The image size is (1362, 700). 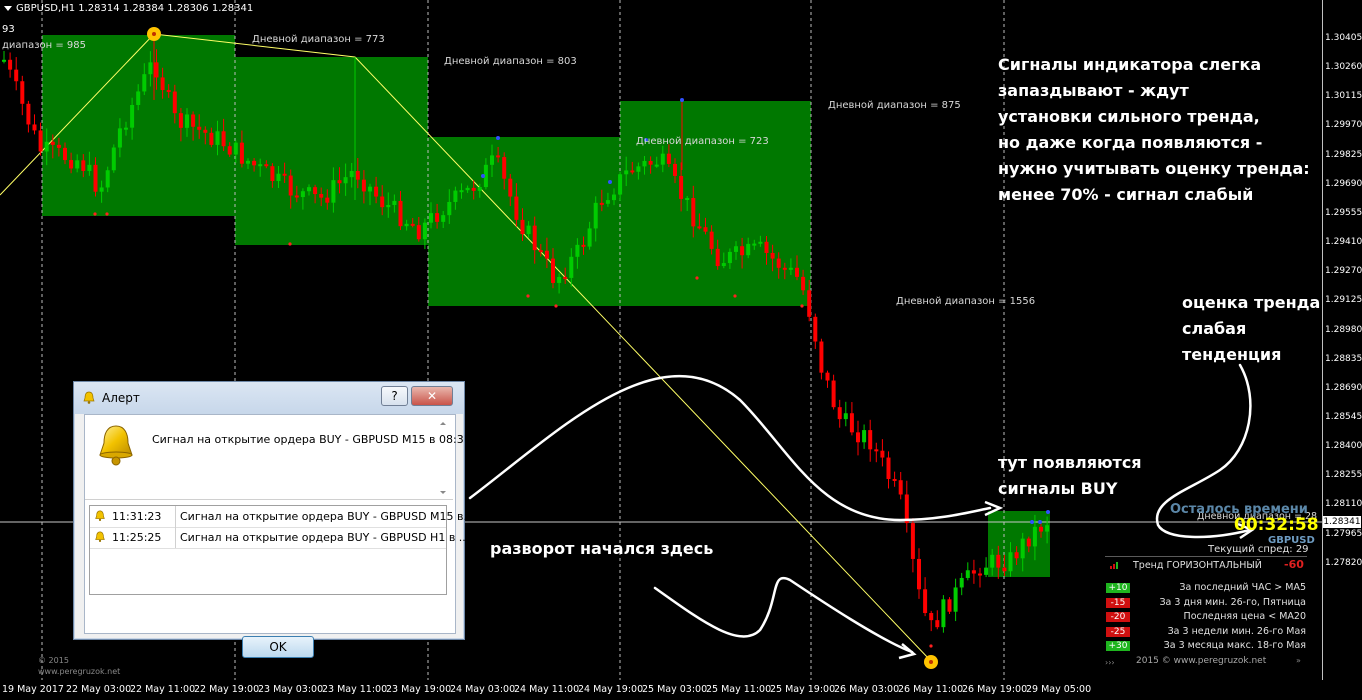 I want to click on score-reason: За 3 недели мин. 26-го Мая, so click(x=1236, y=631).